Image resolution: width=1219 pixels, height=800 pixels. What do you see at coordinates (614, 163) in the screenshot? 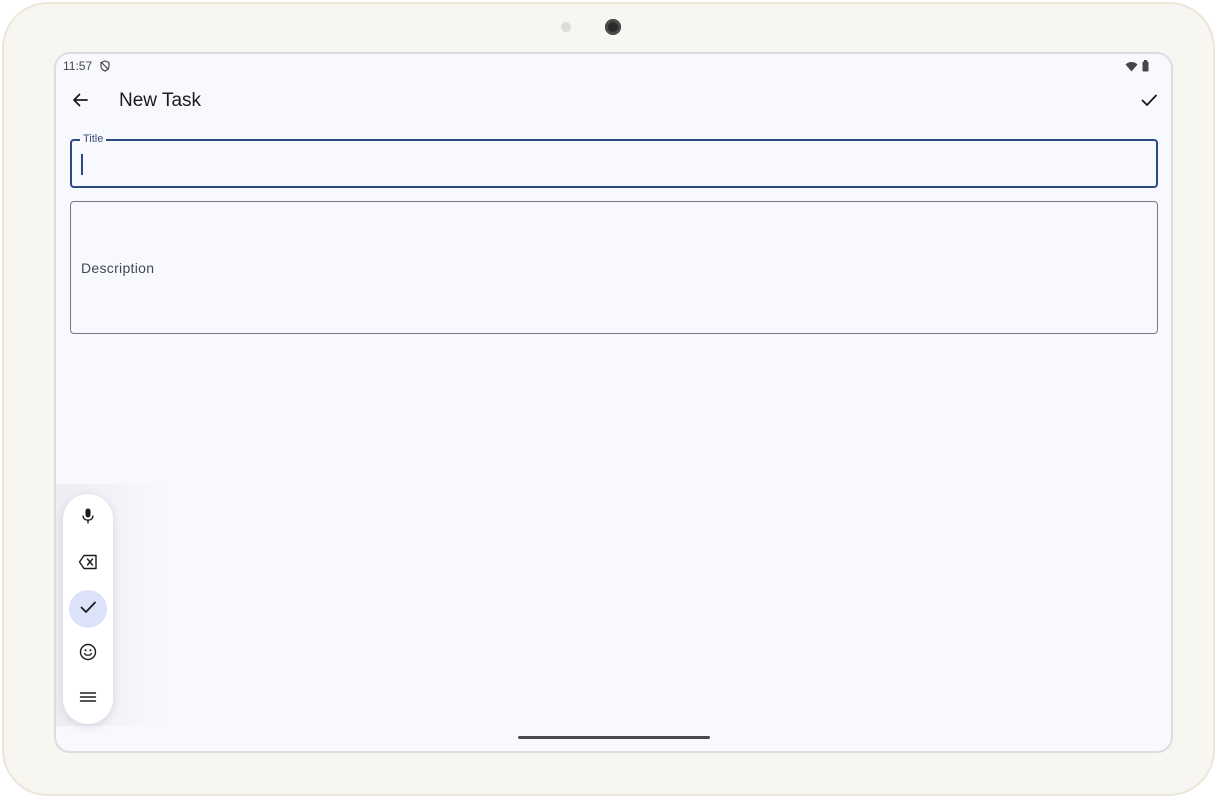
I see `title-input` at bounding box center [614, 163].